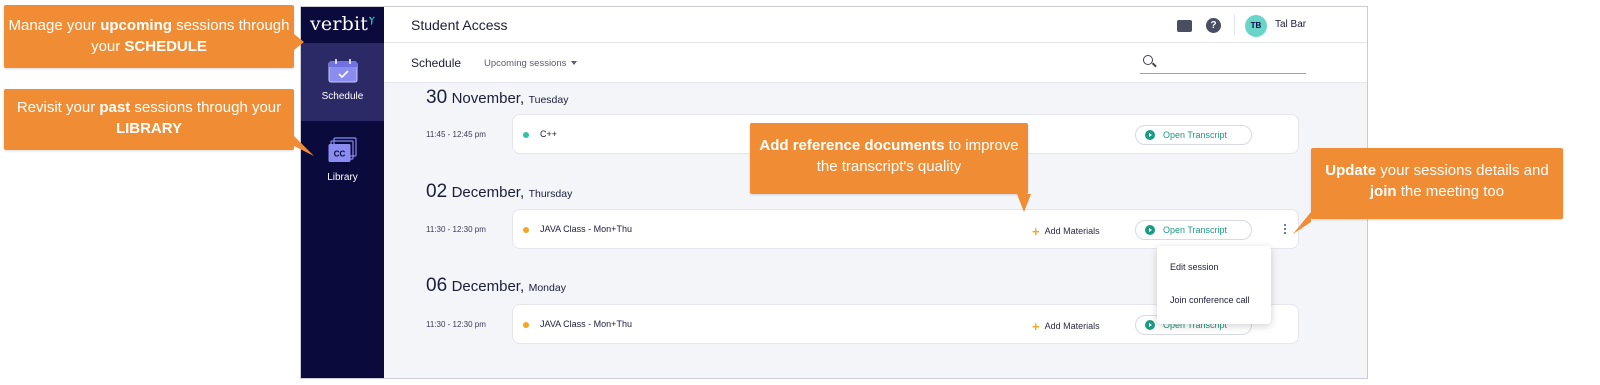 This screenshot has height=385, width=1600. What do you see at coordinates (1234, 25) in the screenshot?
I see `divider` at bounding box center [1234, 25].